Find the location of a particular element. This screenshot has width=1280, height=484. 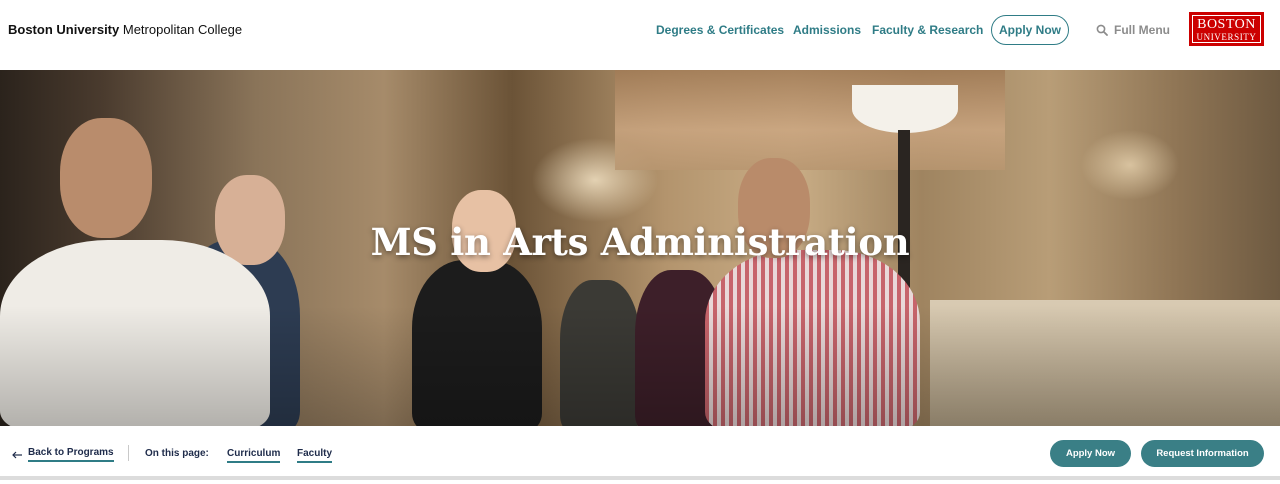

brand-college: Metropolitan College is located at coordinates (180, 29).